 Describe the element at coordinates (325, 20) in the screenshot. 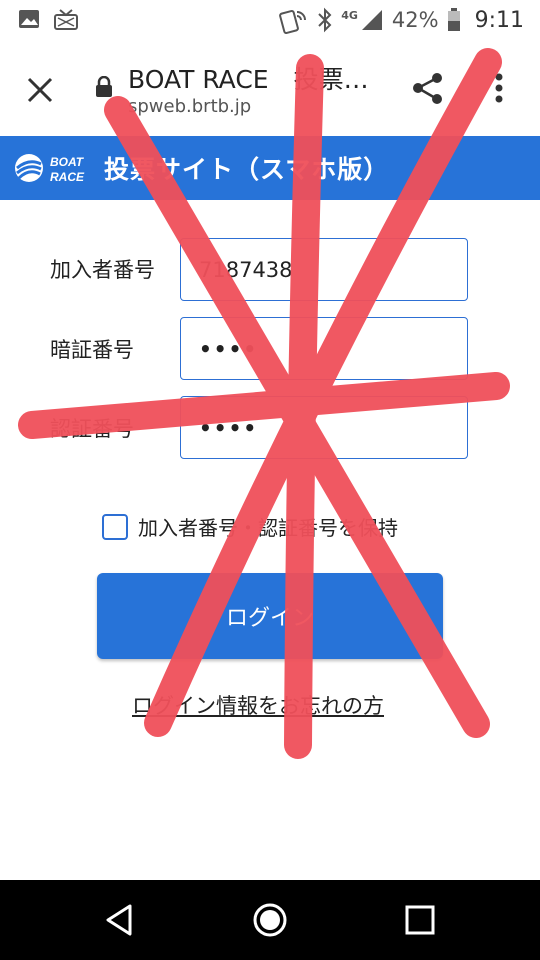

I see `bluetooth-icon` at that location.